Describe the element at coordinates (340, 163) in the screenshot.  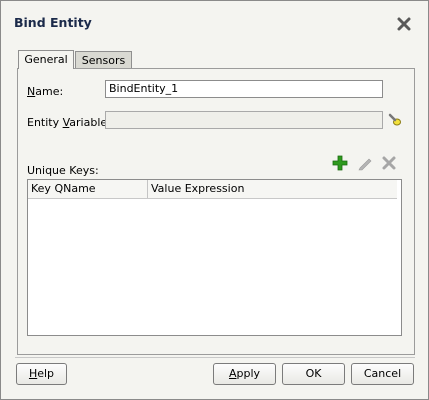
I see `add-icon` at that location.